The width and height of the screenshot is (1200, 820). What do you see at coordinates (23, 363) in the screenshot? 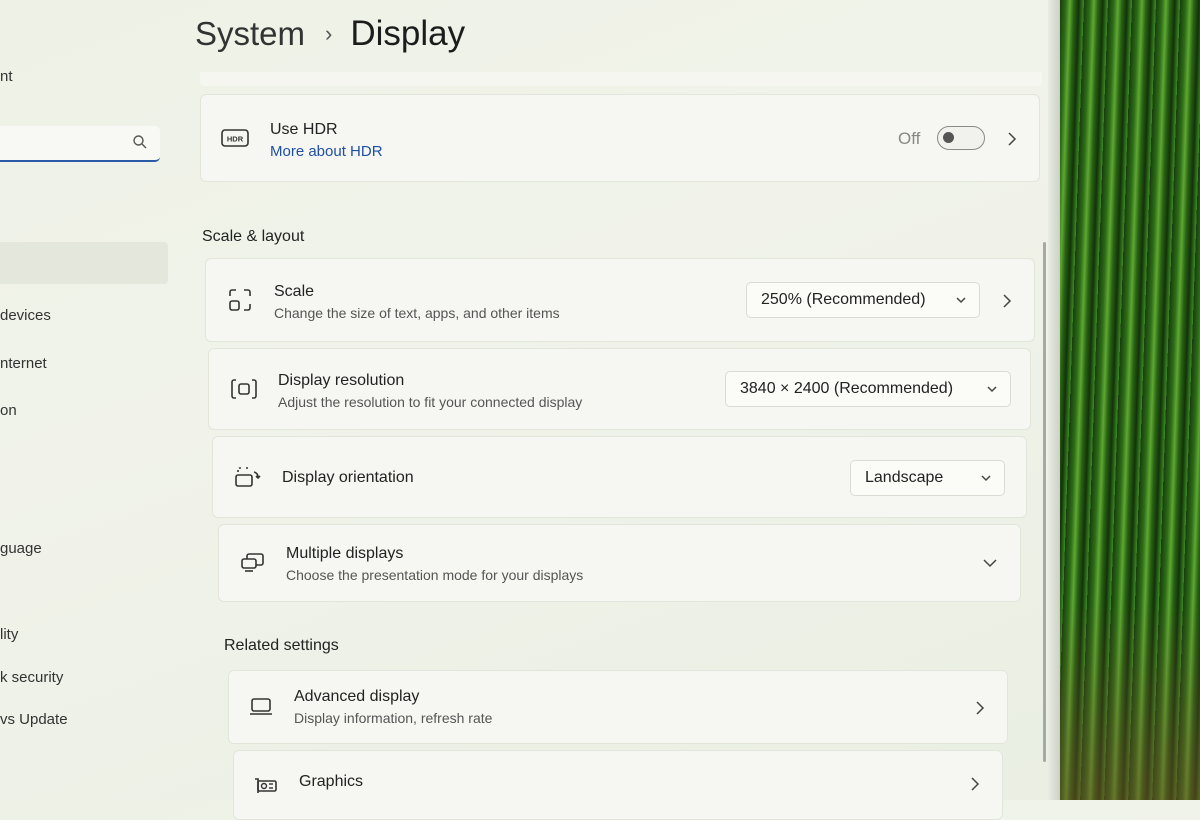
I see `sidebar-item-network: nternet` at bounding box center [23, 363].